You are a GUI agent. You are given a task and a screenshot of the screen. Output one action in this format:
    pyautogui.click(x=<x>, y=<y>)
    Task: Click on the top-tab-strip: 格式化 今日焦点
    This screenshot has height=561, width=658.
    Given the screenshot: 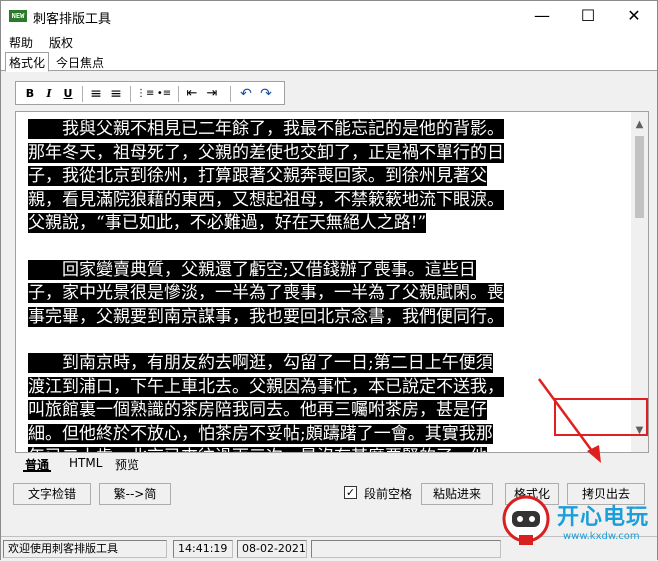 What is the action you would take?
    pyautogui.click(x=329, y=61)
    